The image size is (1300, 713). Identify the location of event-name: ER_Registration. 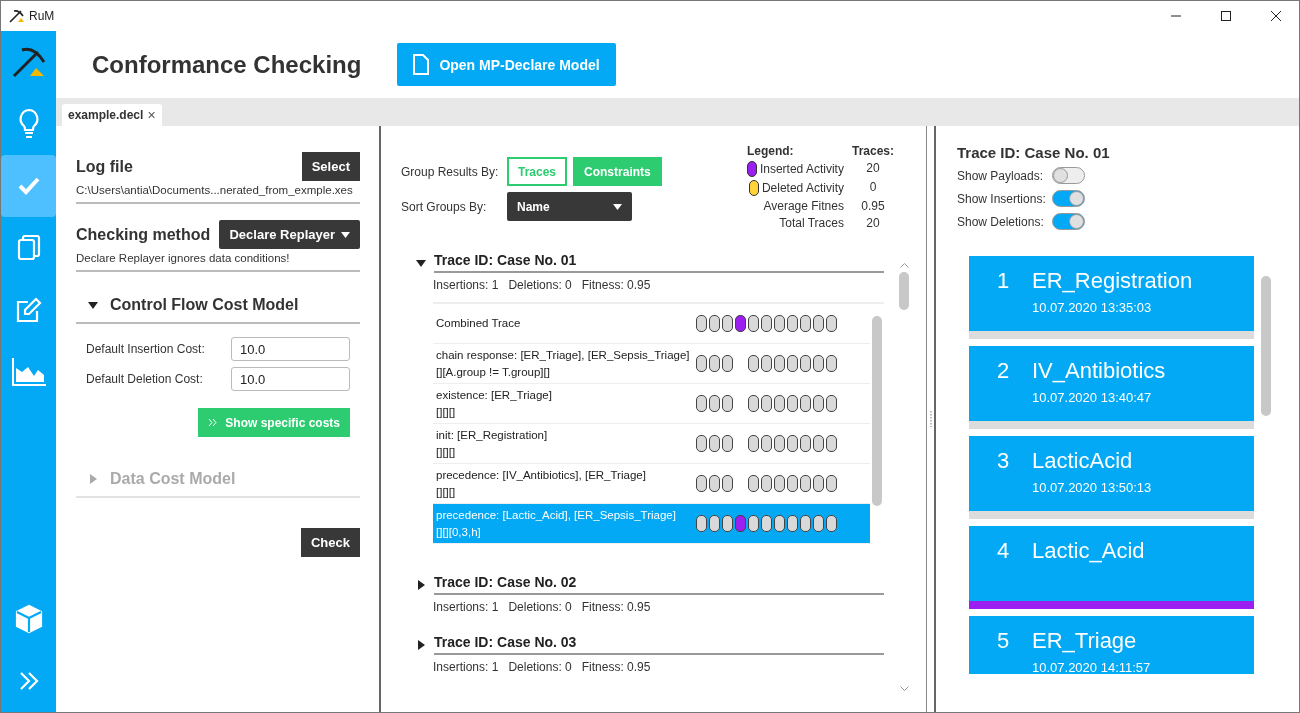
(1112, 281).